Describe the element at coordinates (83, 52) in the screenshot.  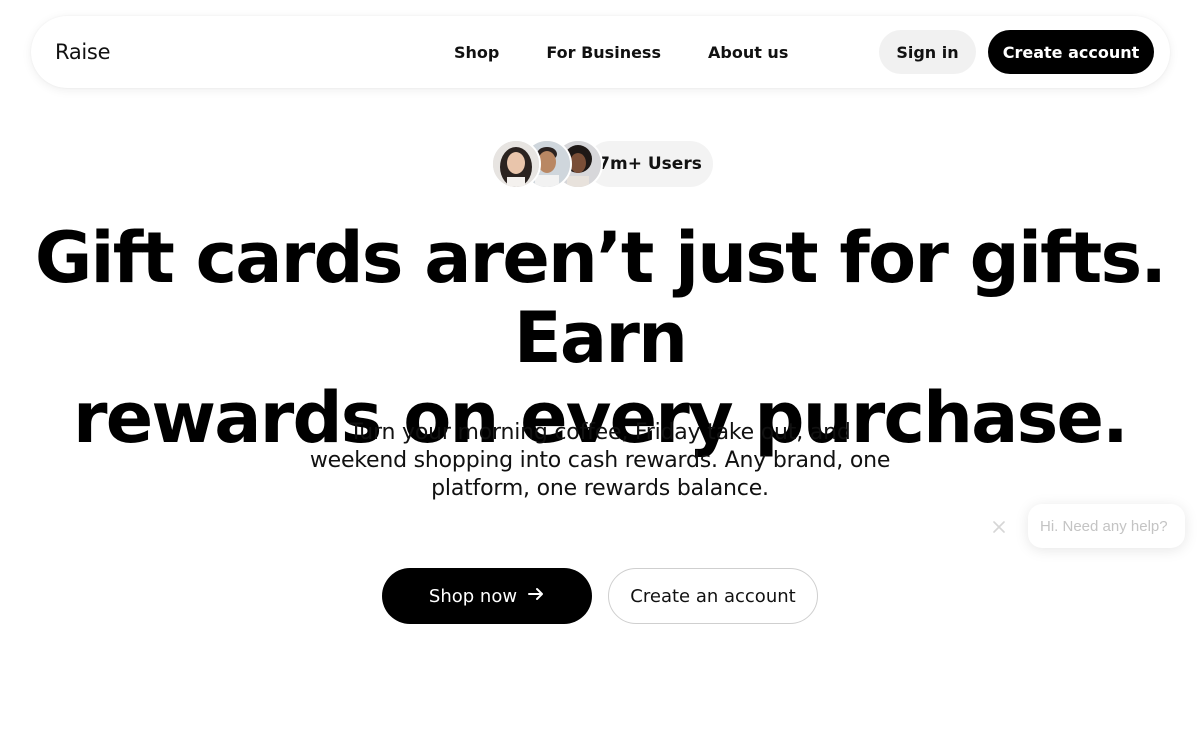
I see `raise-logo: Raise` at that location.